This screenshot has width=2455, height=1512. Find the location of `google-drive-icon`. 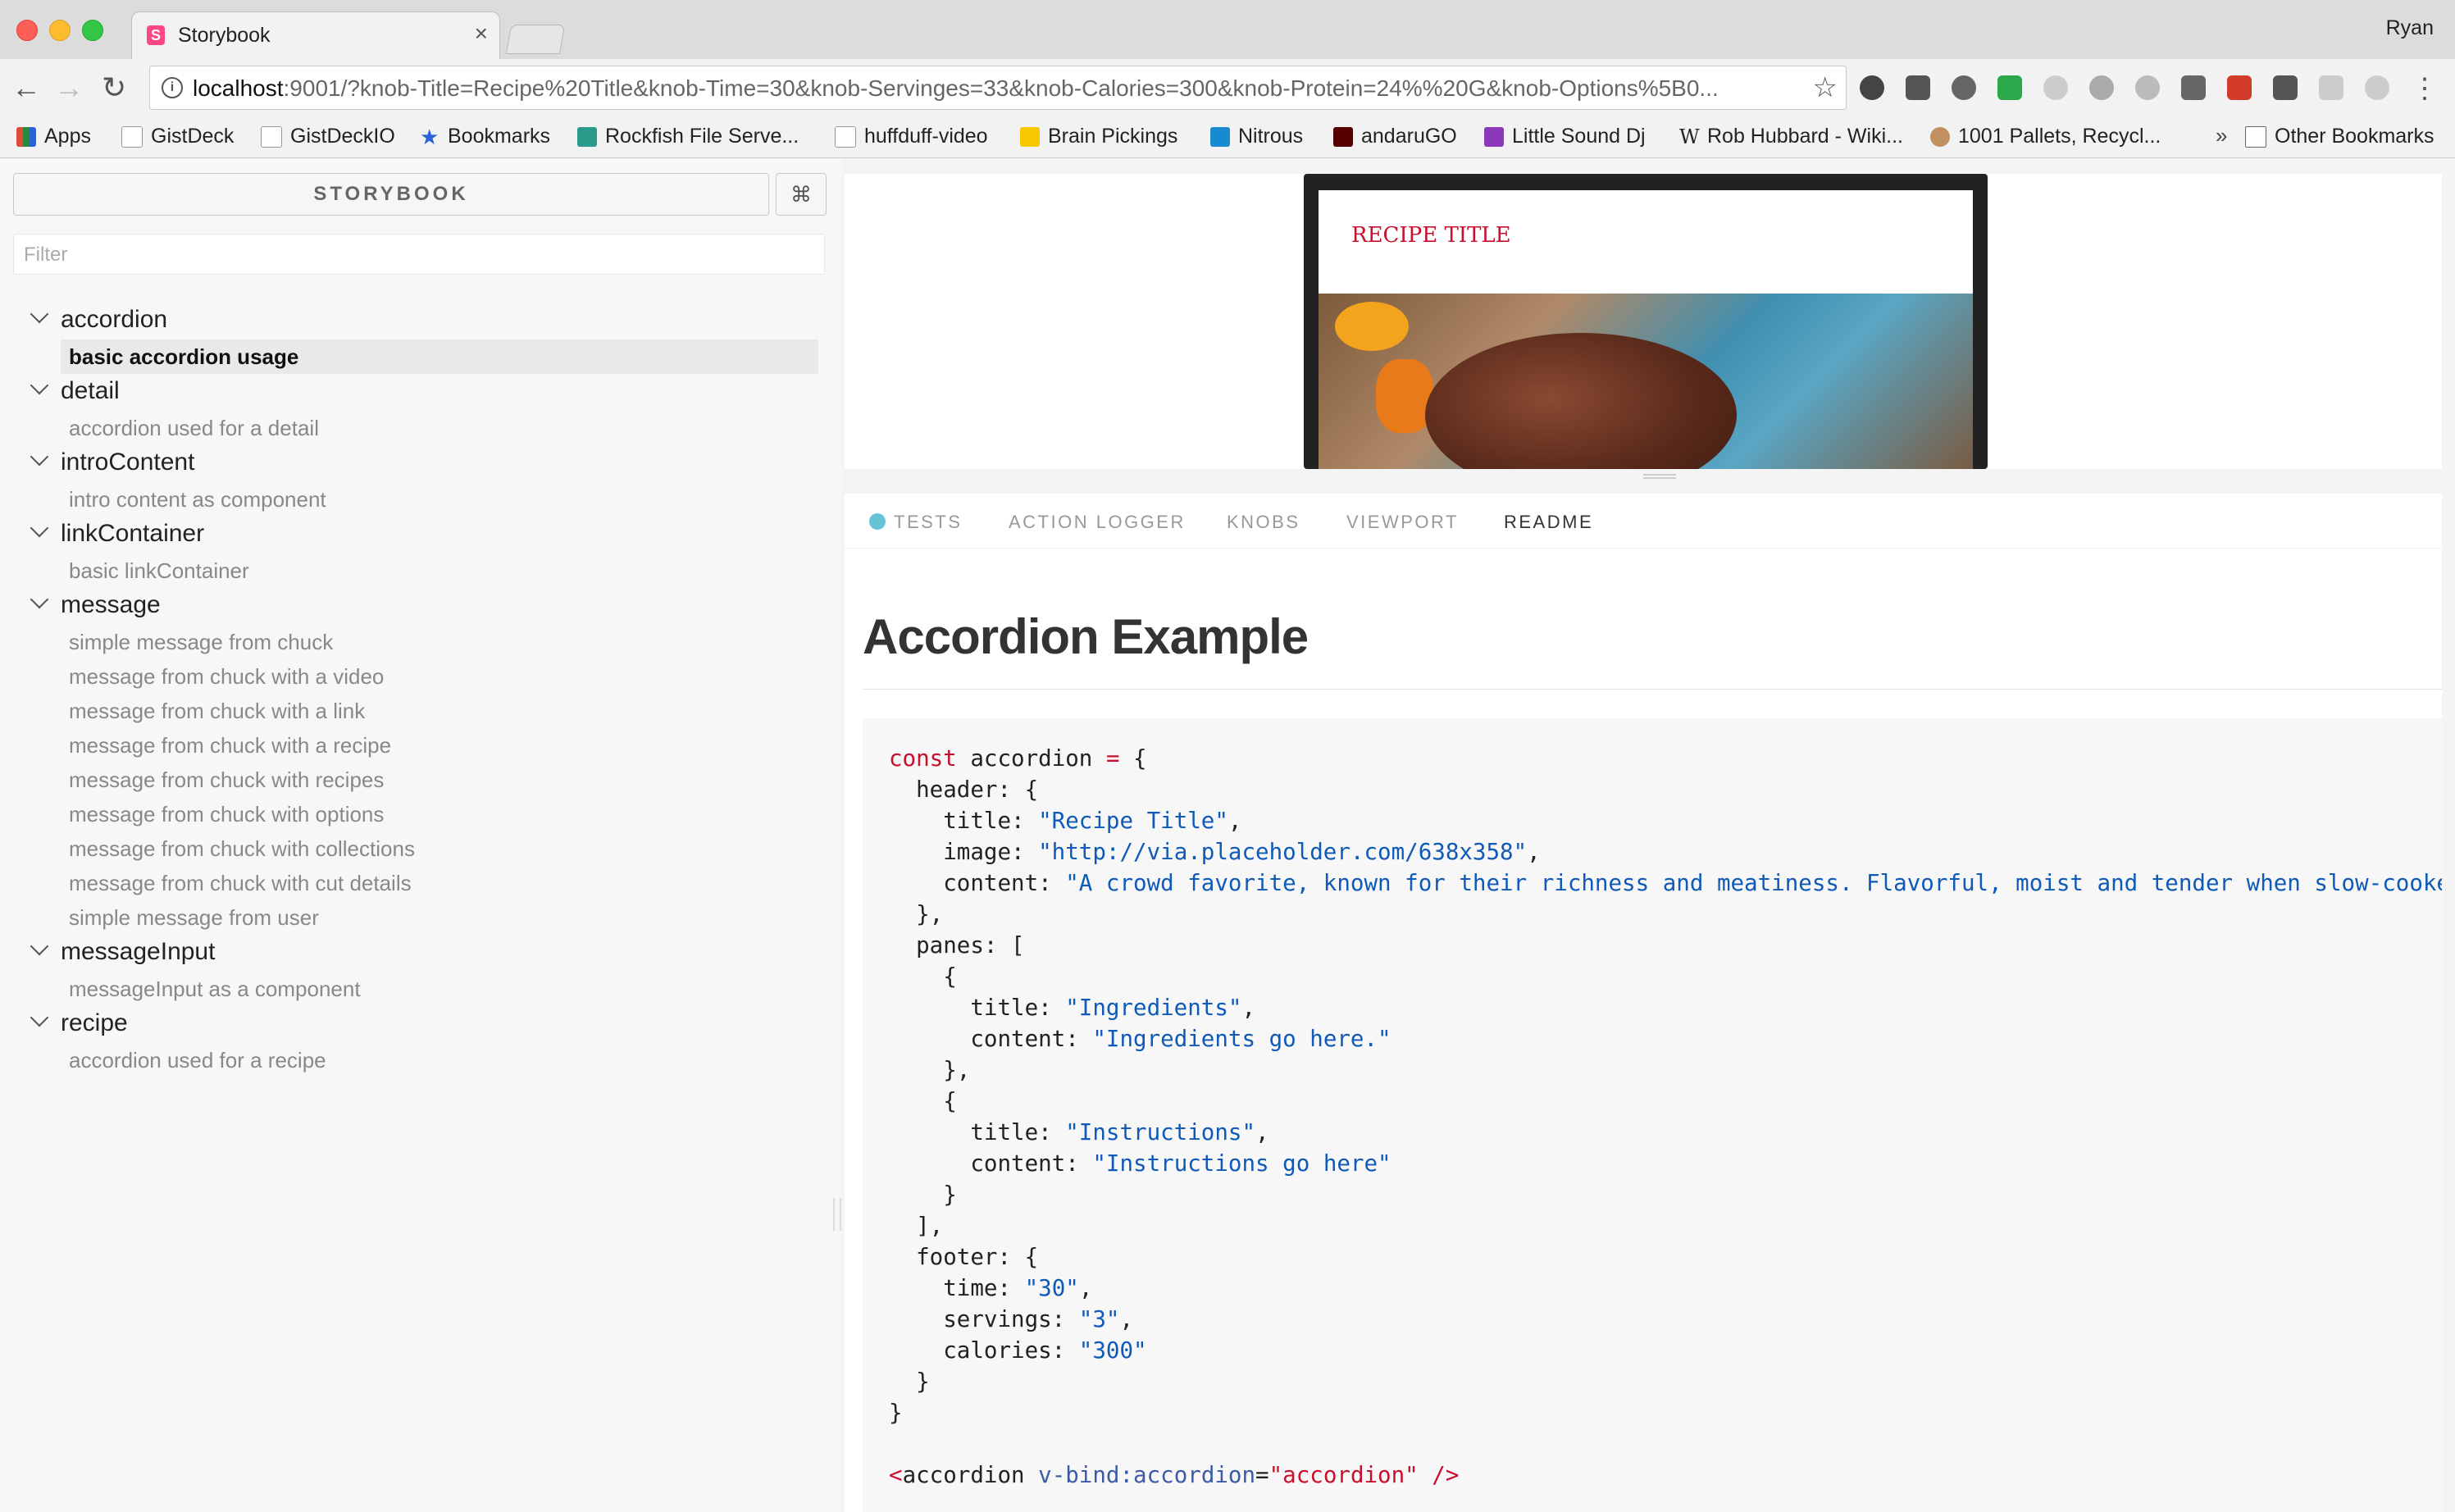

google-drive-icon is located at coordinates (2009, 87).